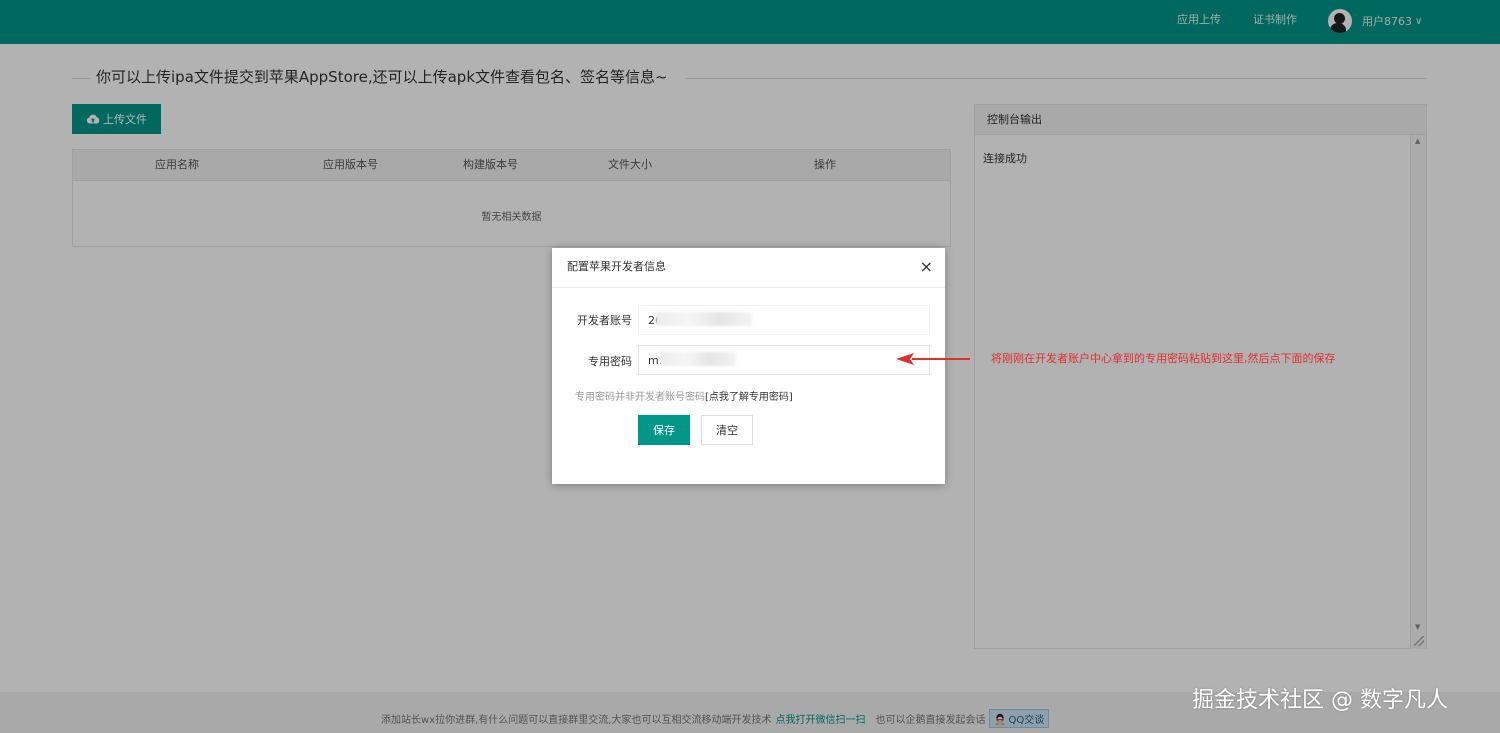 The width and height of the screenshot is (1500, 733). What do you see at coordinates (698, 359) in the screenshot?
I see `redacted-password-mask` at bounding box center [698, 359].